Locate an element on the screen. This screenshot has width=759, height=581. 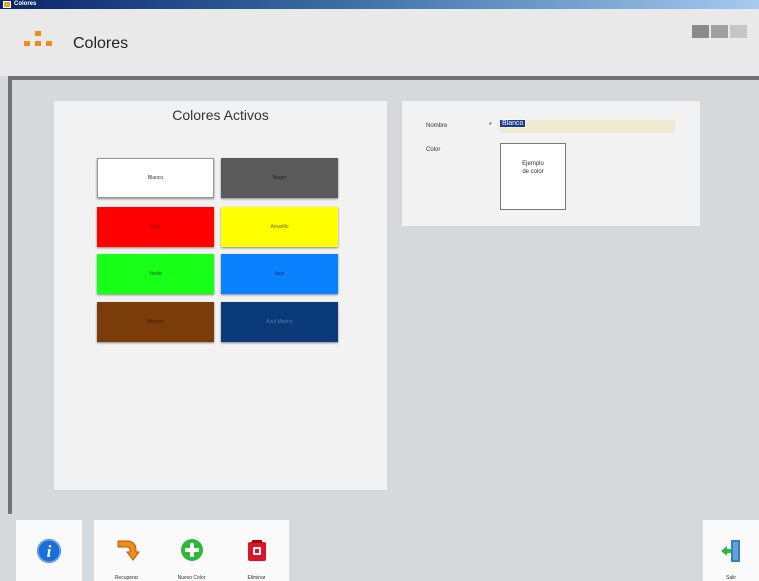
window-titlebar: Colores is located at coordinates (379, 4).